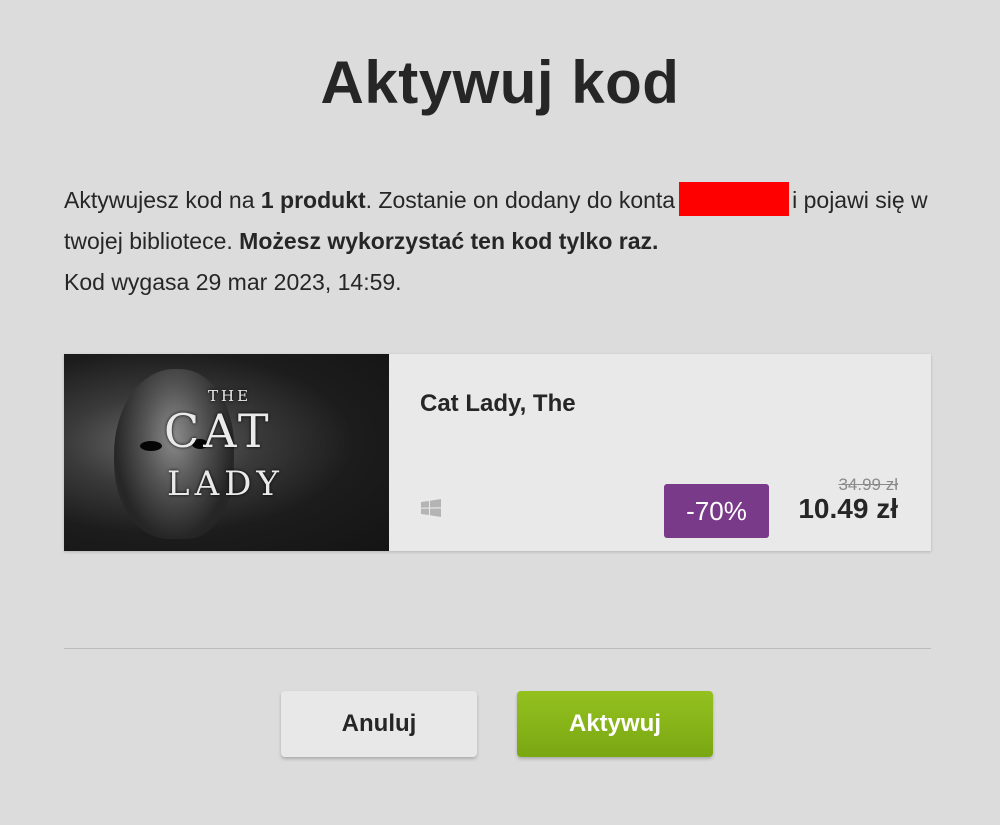 This screenshot has width=1000, height=825. I want to click on discounted-price: 10.49 zł, so click(848, 508).